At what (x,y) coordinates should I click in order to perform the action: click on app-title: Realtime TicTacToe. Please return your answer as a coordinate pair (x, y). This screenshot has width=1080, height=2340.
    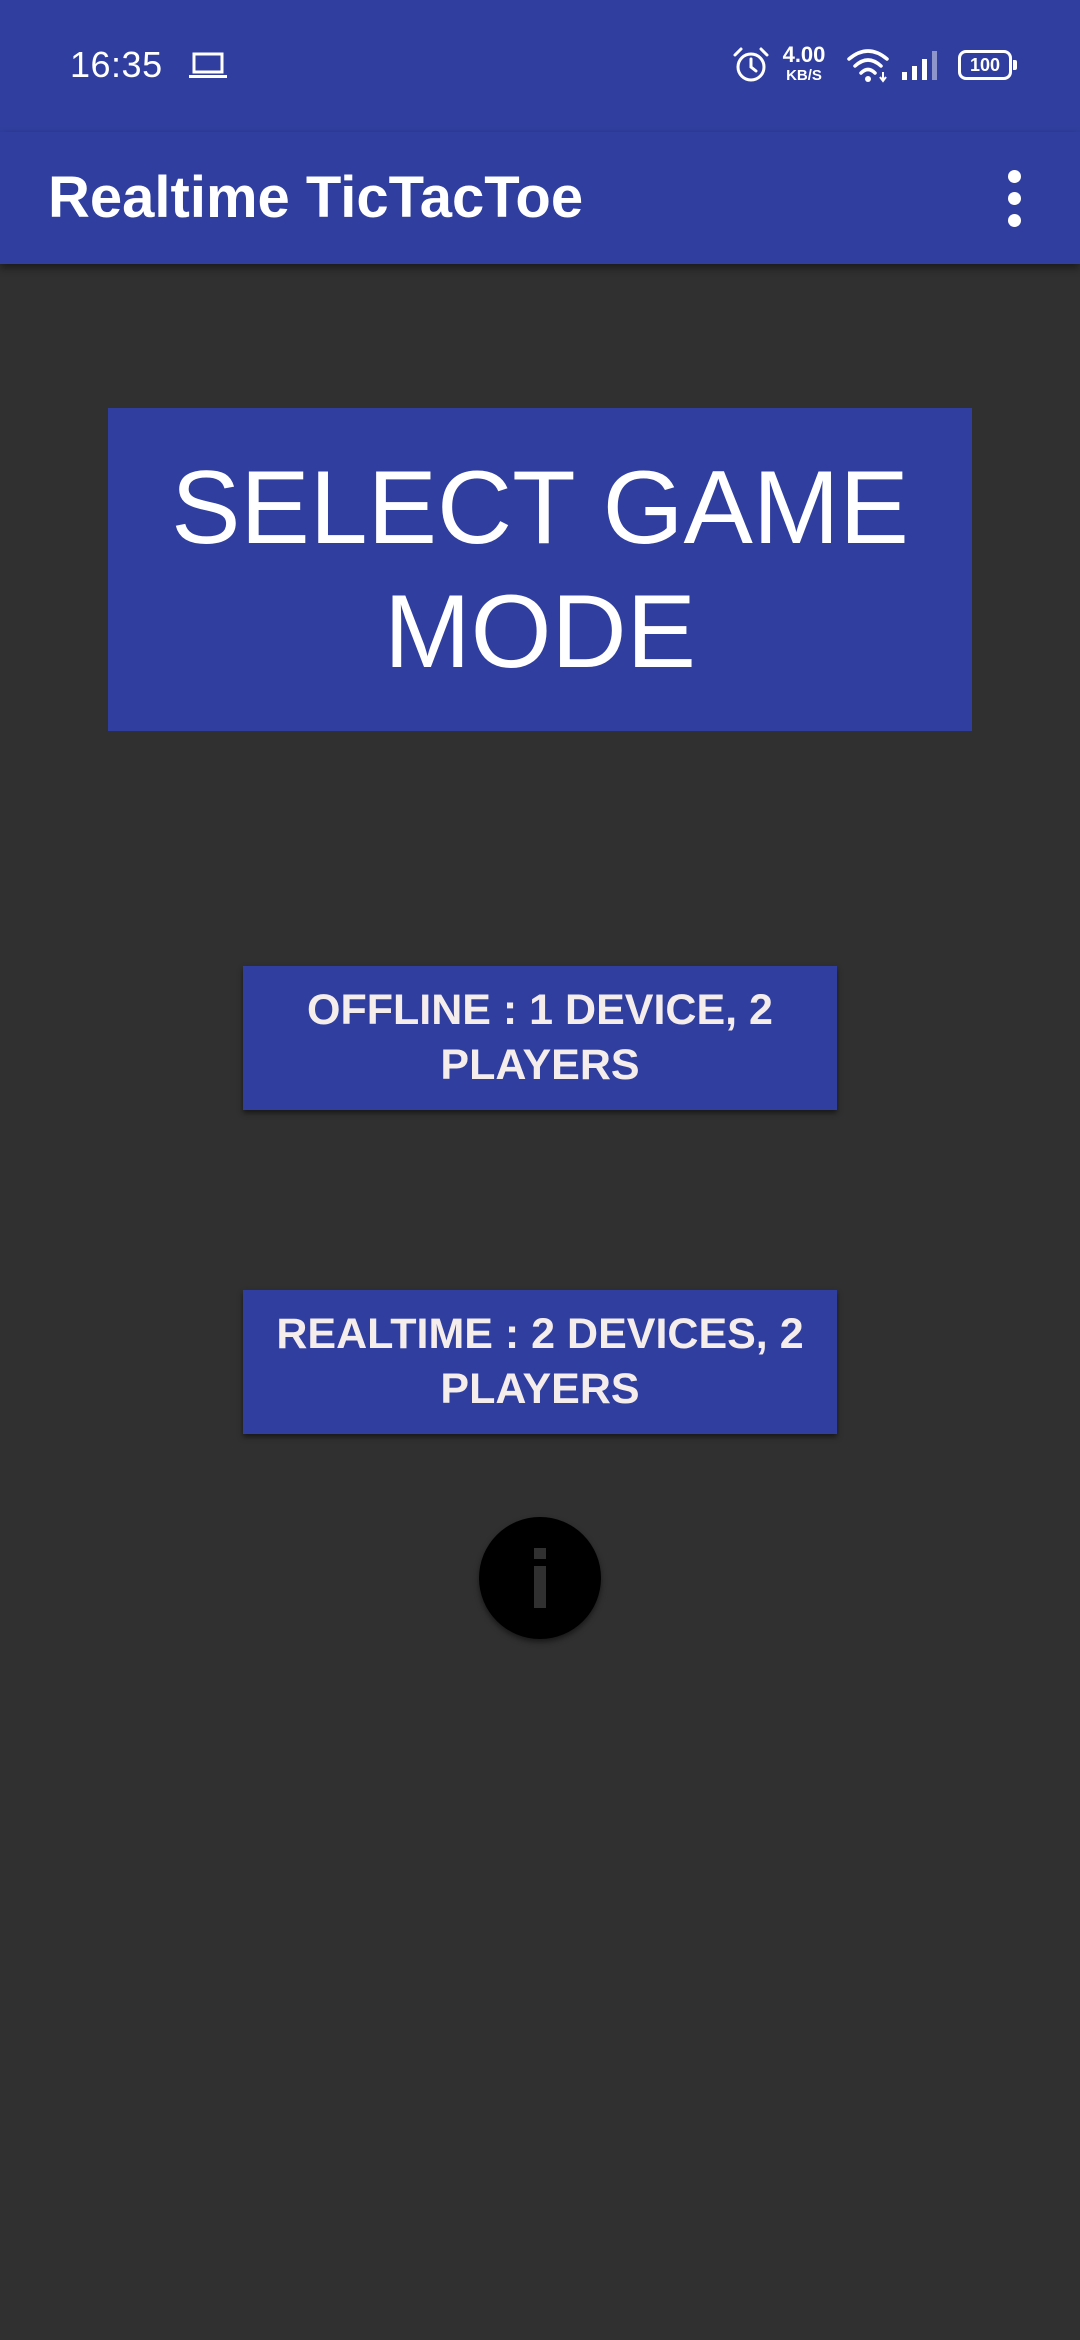
    Looking at the image, I should click on (316, 197).